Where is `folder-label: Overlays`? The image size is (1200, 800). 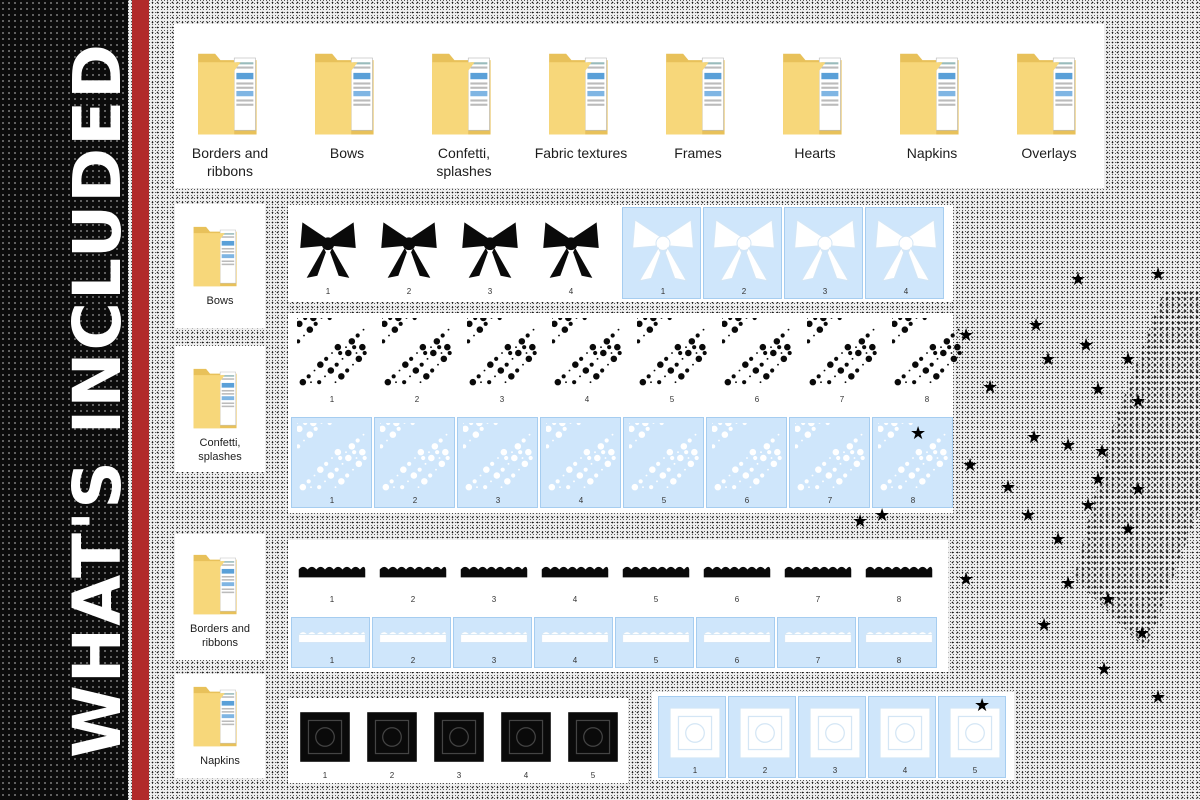
folder-label: Overlays is located at coordinates (1049, 153).